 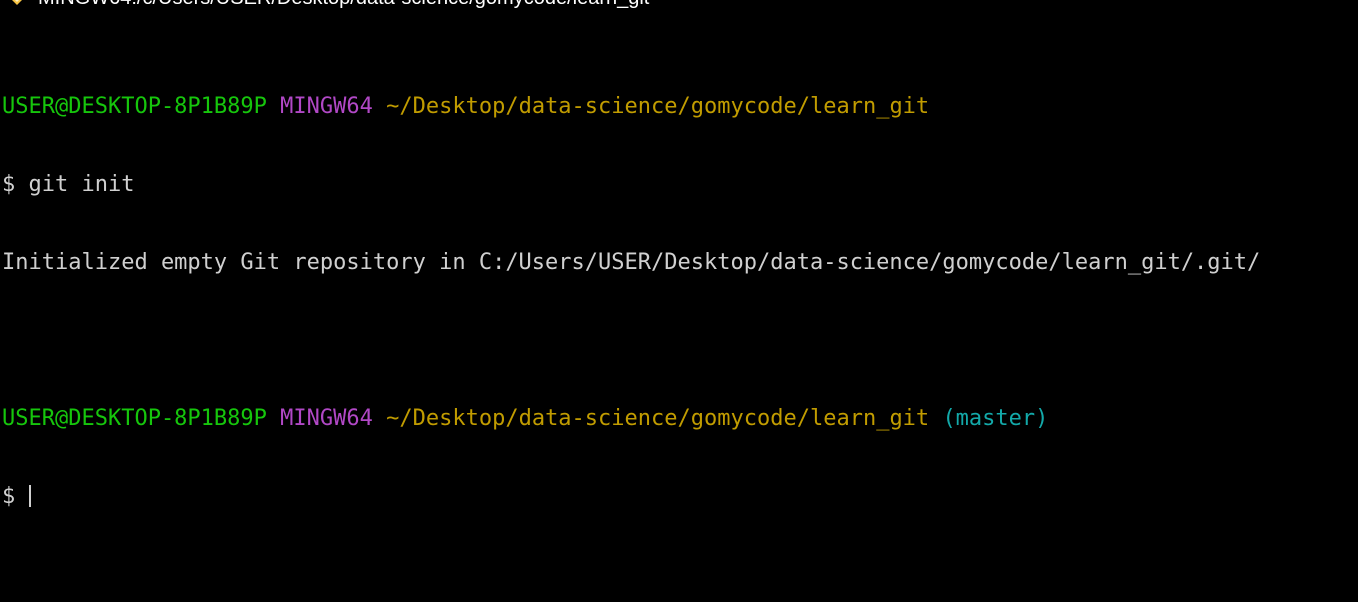 What do you see at coordinates (68, 184) in the screenshot?
I see `command-line: $ git init` at bounding box center [68, 184].